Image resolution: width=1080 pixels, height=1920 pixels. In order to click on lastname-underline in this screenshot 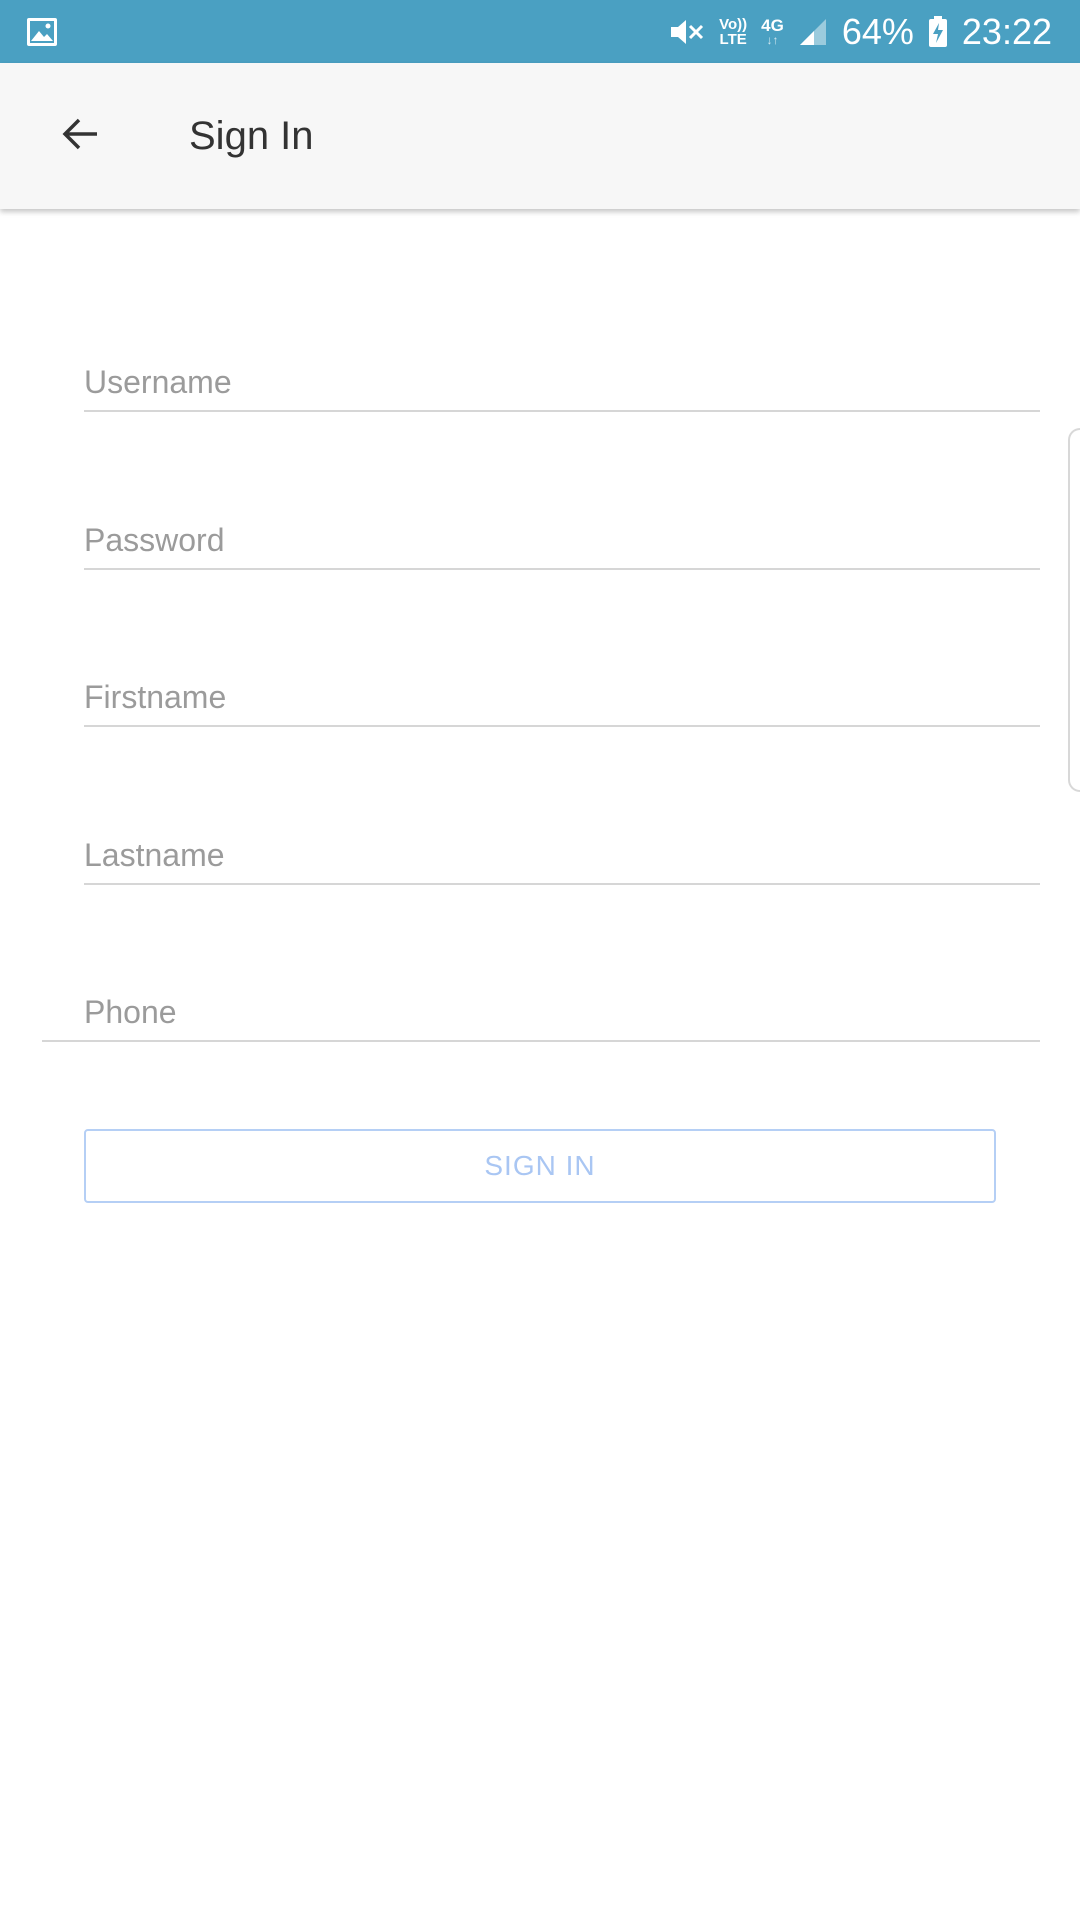, I will do `click(562, 884)`.